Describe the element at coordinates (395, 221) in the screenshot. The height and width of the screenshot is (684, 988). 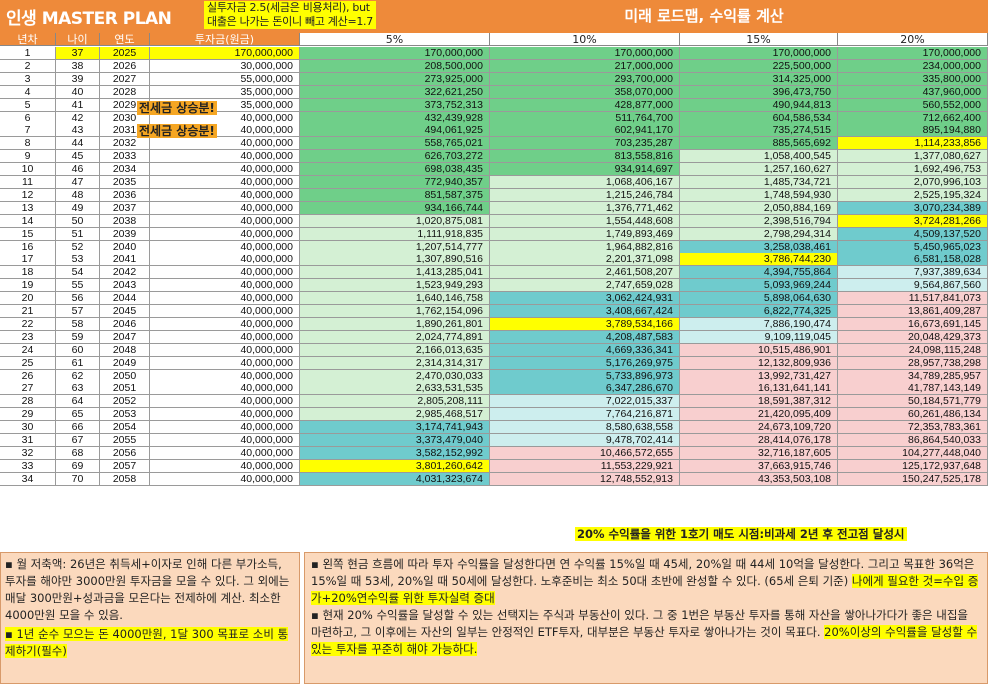
I see `return-5pct-cell: 1,020,875,081` at that location.